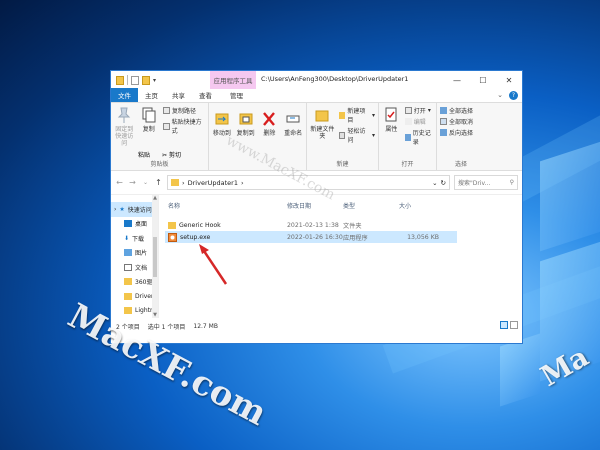 The width and height of the screenshot is (600, 450). I want to click on nav-item-driver: Driver, so click(134, 296).